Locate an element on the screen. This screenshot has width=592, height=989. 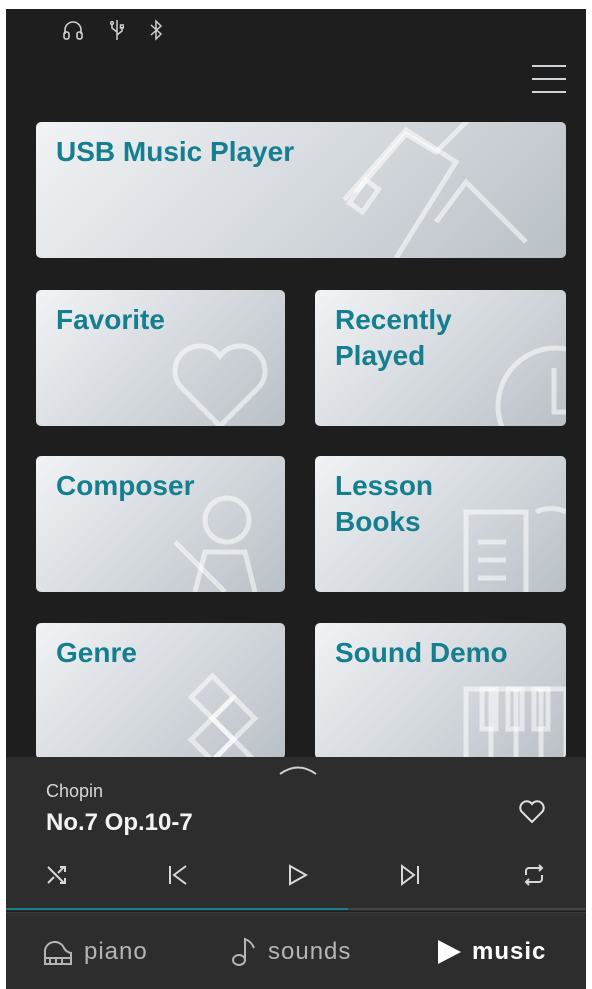
shuffle-icon is located at coordinates (58, 875).